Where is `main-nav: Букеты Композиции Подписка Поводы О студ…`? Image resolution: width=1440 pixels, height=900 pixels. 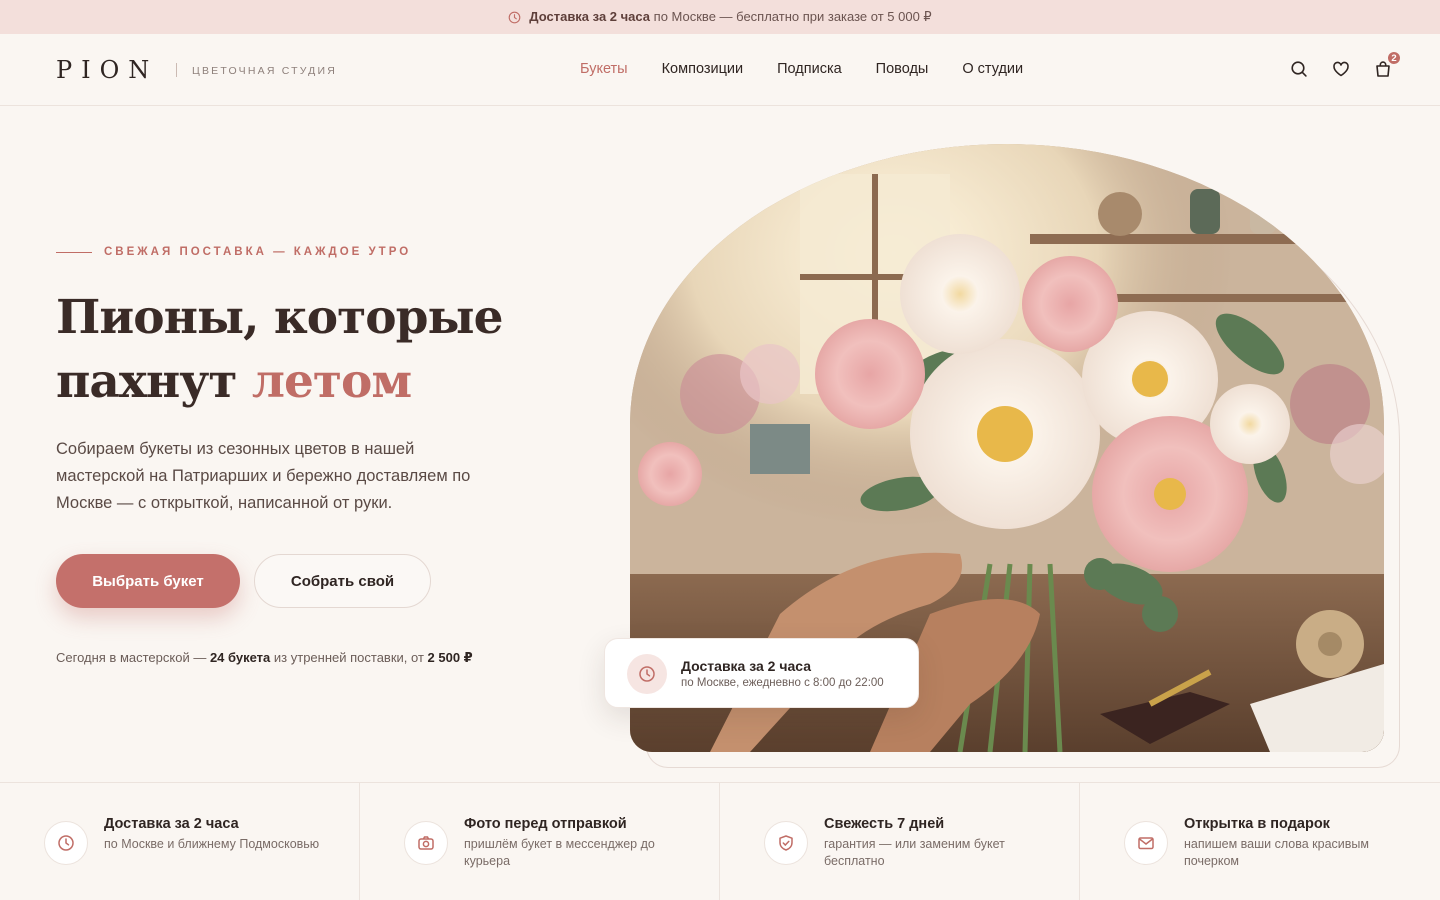
main-nav: Букеты Композиции Подписка Поводы О студ… is located at coordinates (801, 69).